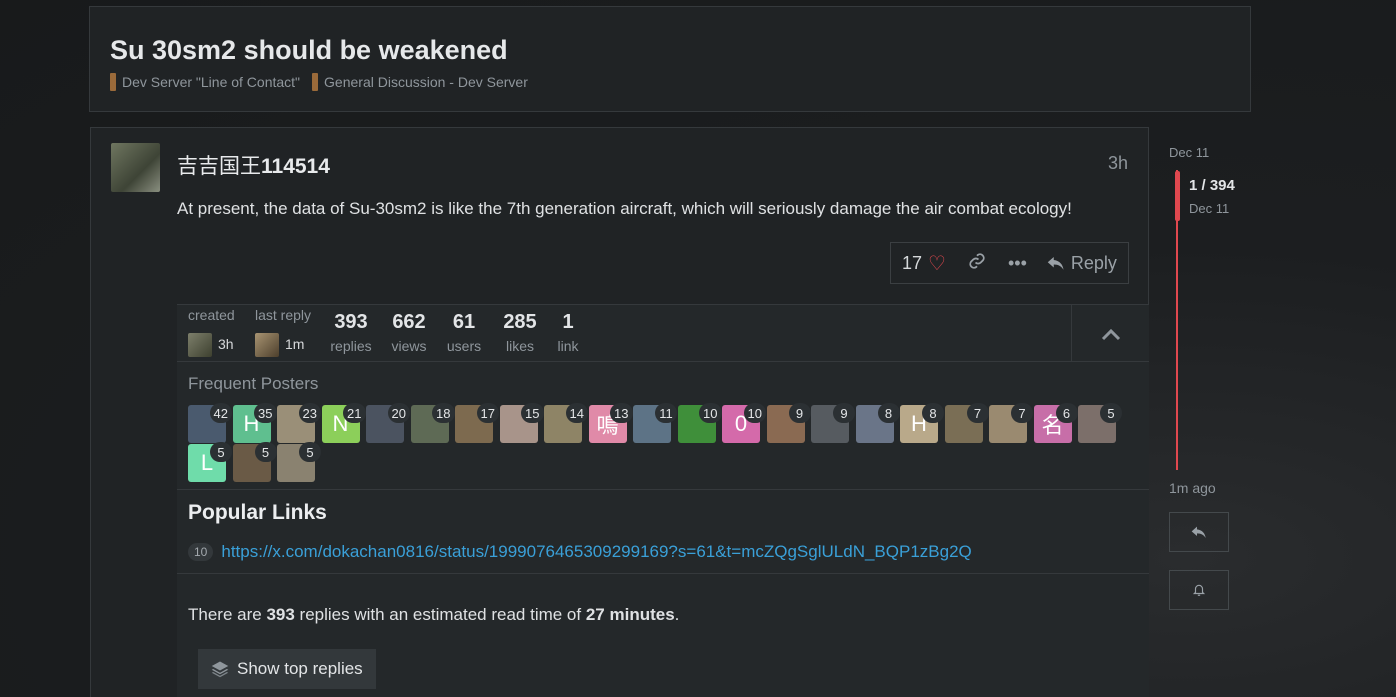 This screenshot has width=1396, height=697. What do you see at coordinates (1209, 208) in the screenshot?
I see `timeline-position-date: Dec 11` at bounding box center [1209, 208].